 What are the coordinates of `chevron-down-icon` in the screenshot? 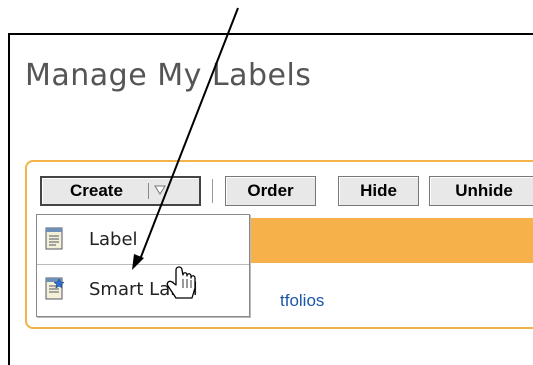 It's located at (160, 190).